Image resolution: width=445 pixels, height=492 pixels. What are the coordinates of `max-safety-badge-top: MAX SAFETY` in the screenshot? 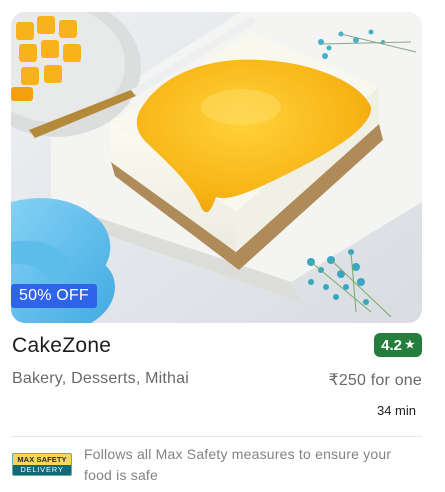 It's located at (42, 459).